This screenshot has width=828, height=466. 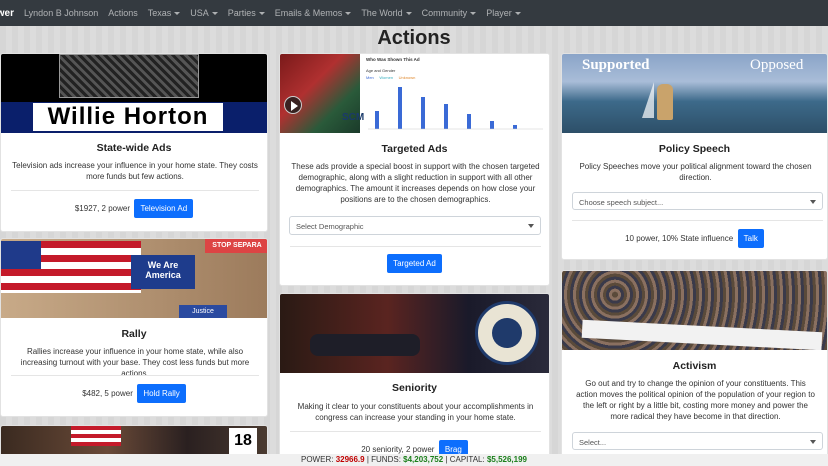 I want to click on nav-item-player: Player, so click(x=503, y=13).